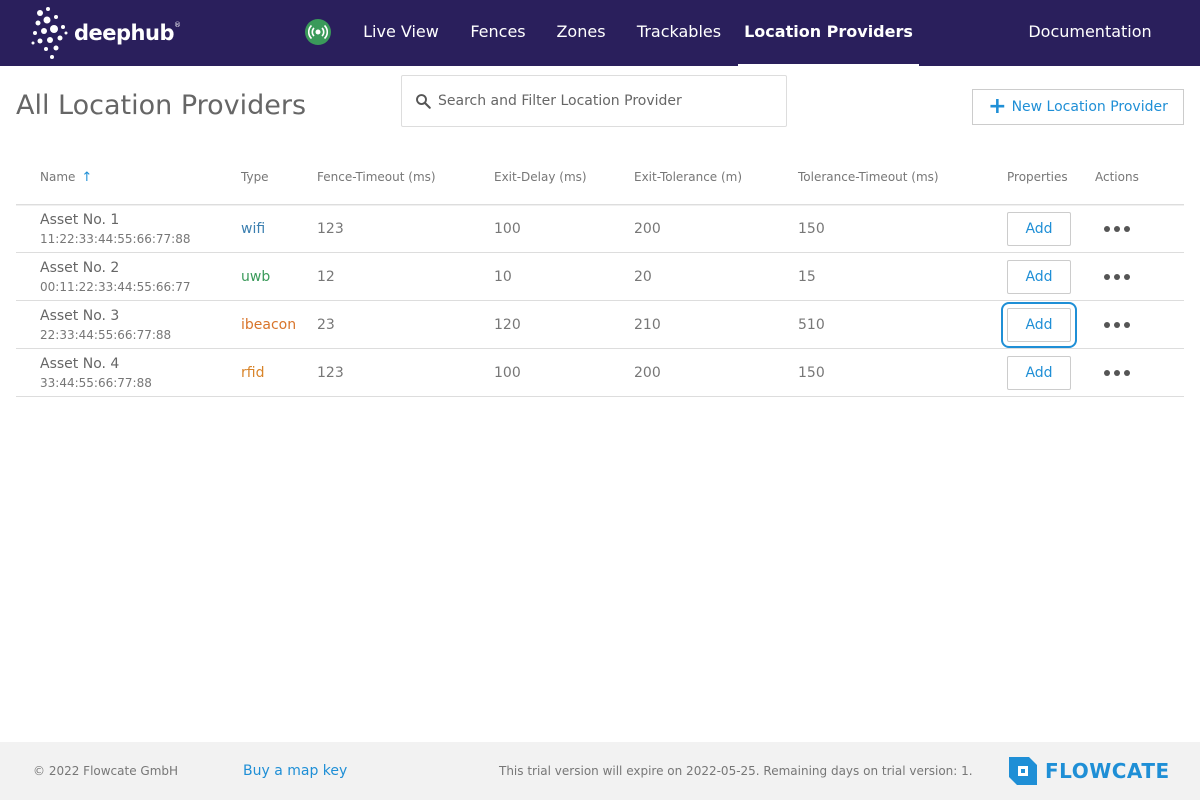 The height and width of the screenshot is (800, 1200). Describe the element at coordinates (295, 771) in the screenshot. I see `buy-map-key-link: Buy a map key` at that location.